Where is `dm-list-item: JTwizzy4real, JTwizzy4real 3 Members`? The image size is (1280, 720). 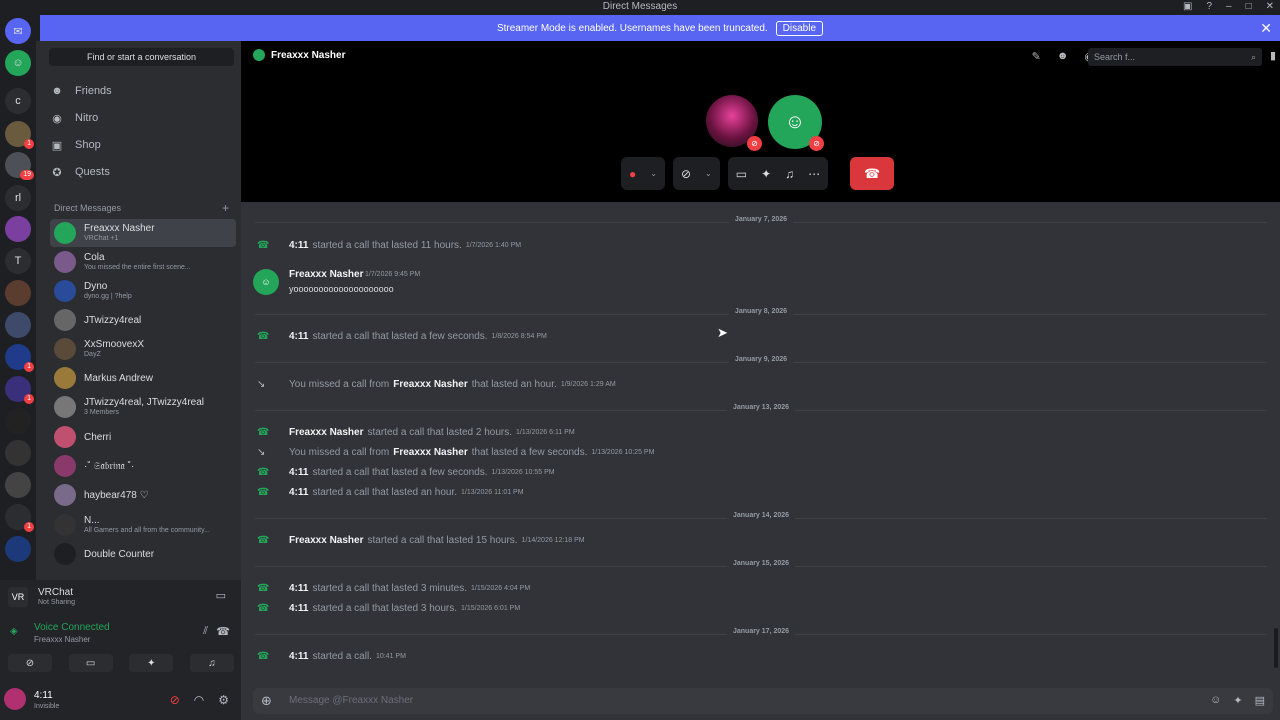 dm-list-item: JTwizzy4real, JTwizzy4real 3 Members is located at coordinates (143, 407).